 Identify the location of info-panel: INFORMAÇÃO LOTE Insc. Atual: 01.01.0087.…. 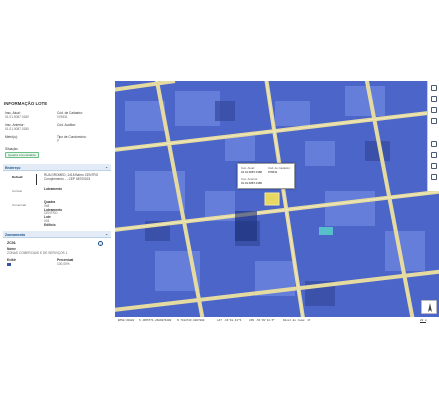
(57, 195).